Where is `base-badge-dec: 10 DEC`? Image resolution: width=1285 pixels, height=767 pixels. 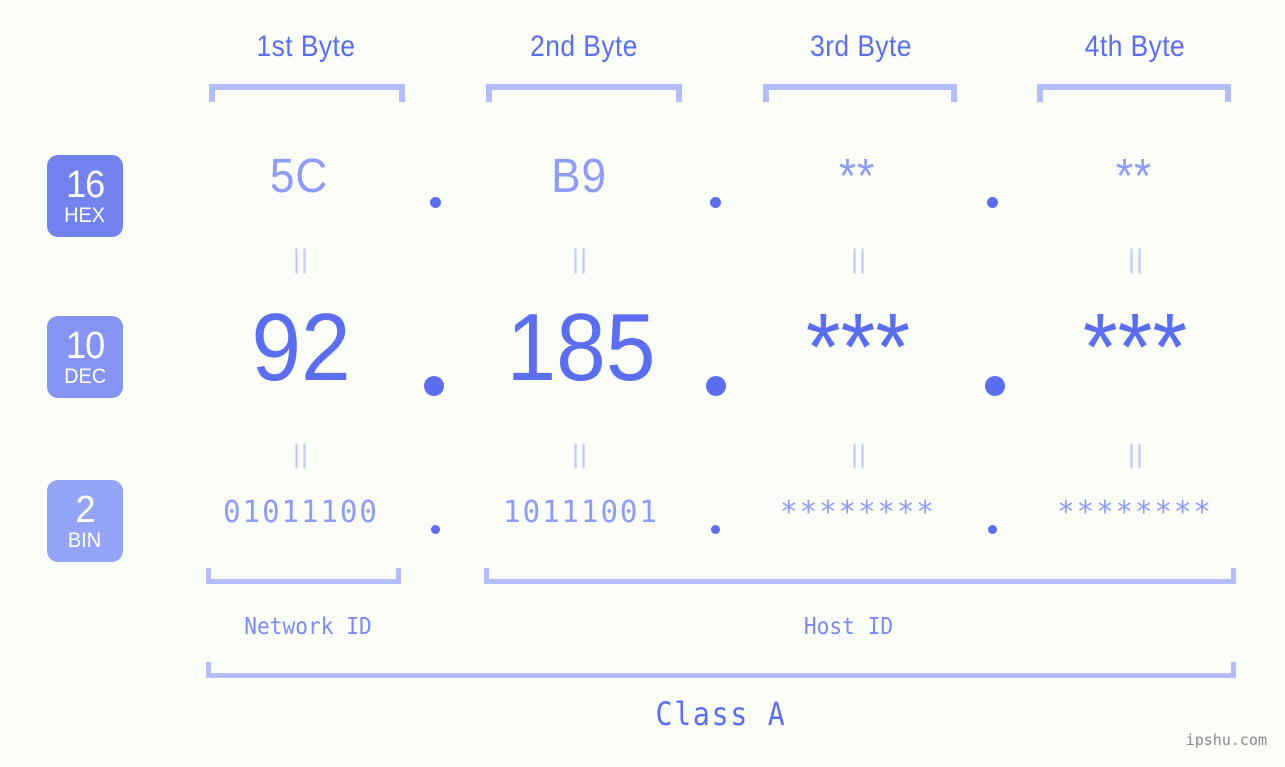 base-badge-dec: 10 DEC is located at coordinates (85, 357).